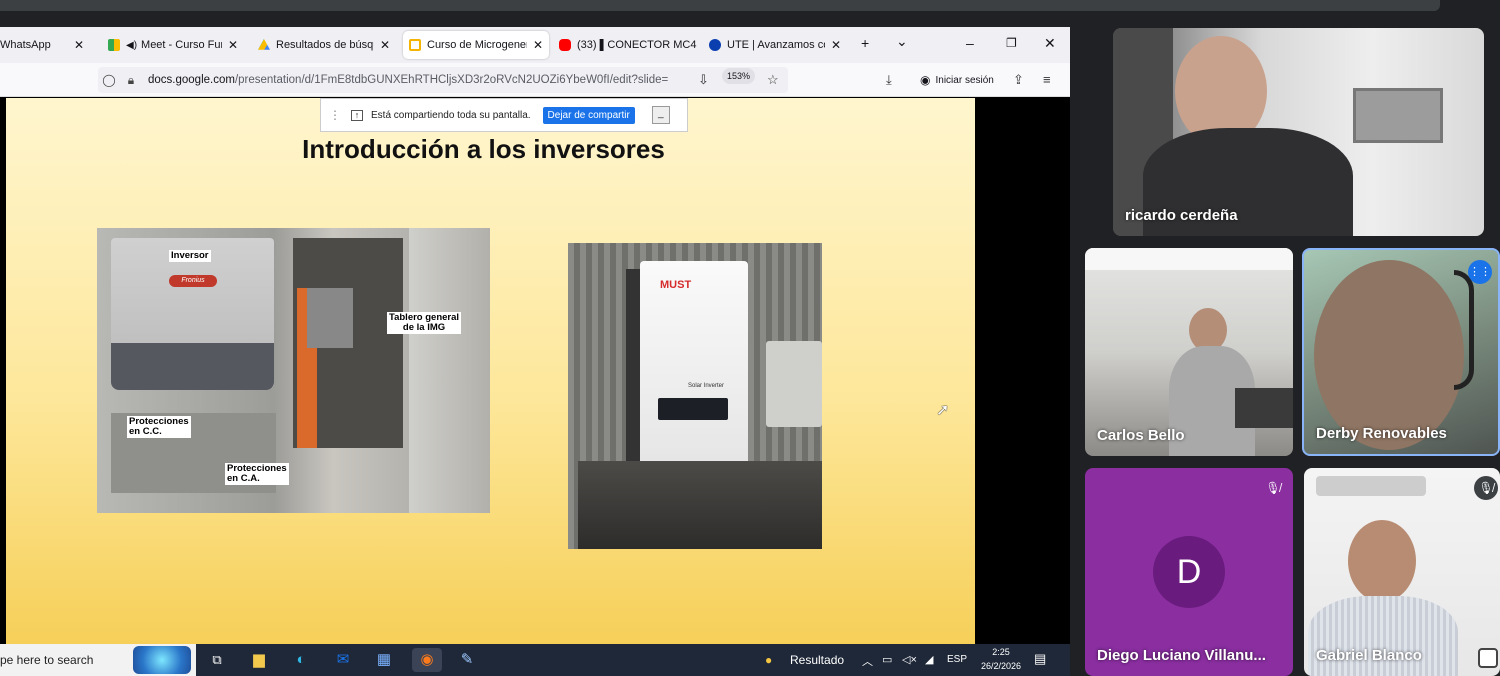 The height and width of the screenshot is (676, 1500). Describe the element at coordinates (739, 76) in the screenshot. I see `zoom-level: 153%` at that location.